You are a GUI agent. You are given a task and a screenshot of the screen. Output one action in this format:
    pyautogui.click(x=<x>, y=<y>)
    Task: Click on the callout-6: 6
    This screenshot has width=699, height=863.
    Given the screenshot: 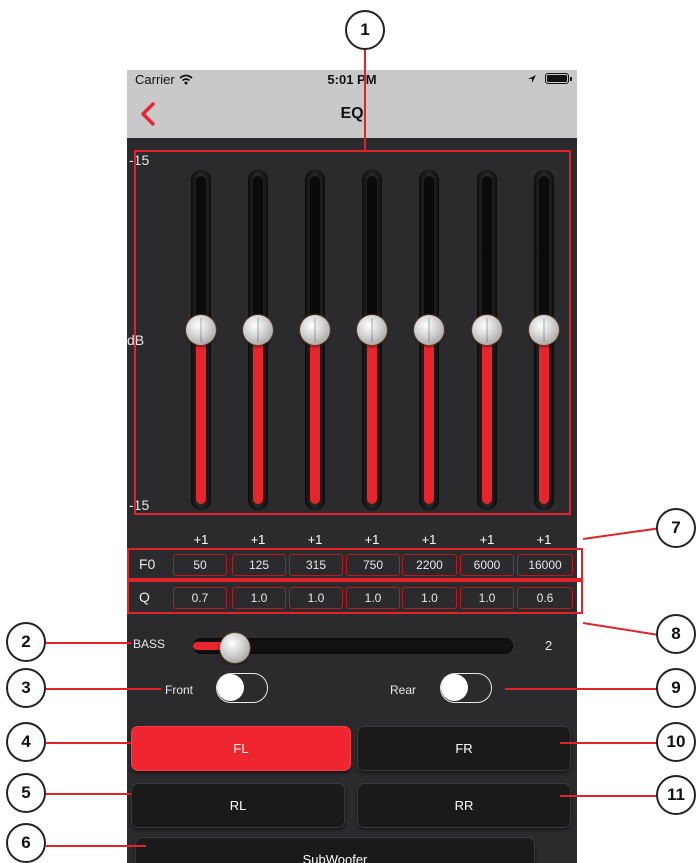 What is the action you would take?
    pyautogui.click(x=26, y=843)
    